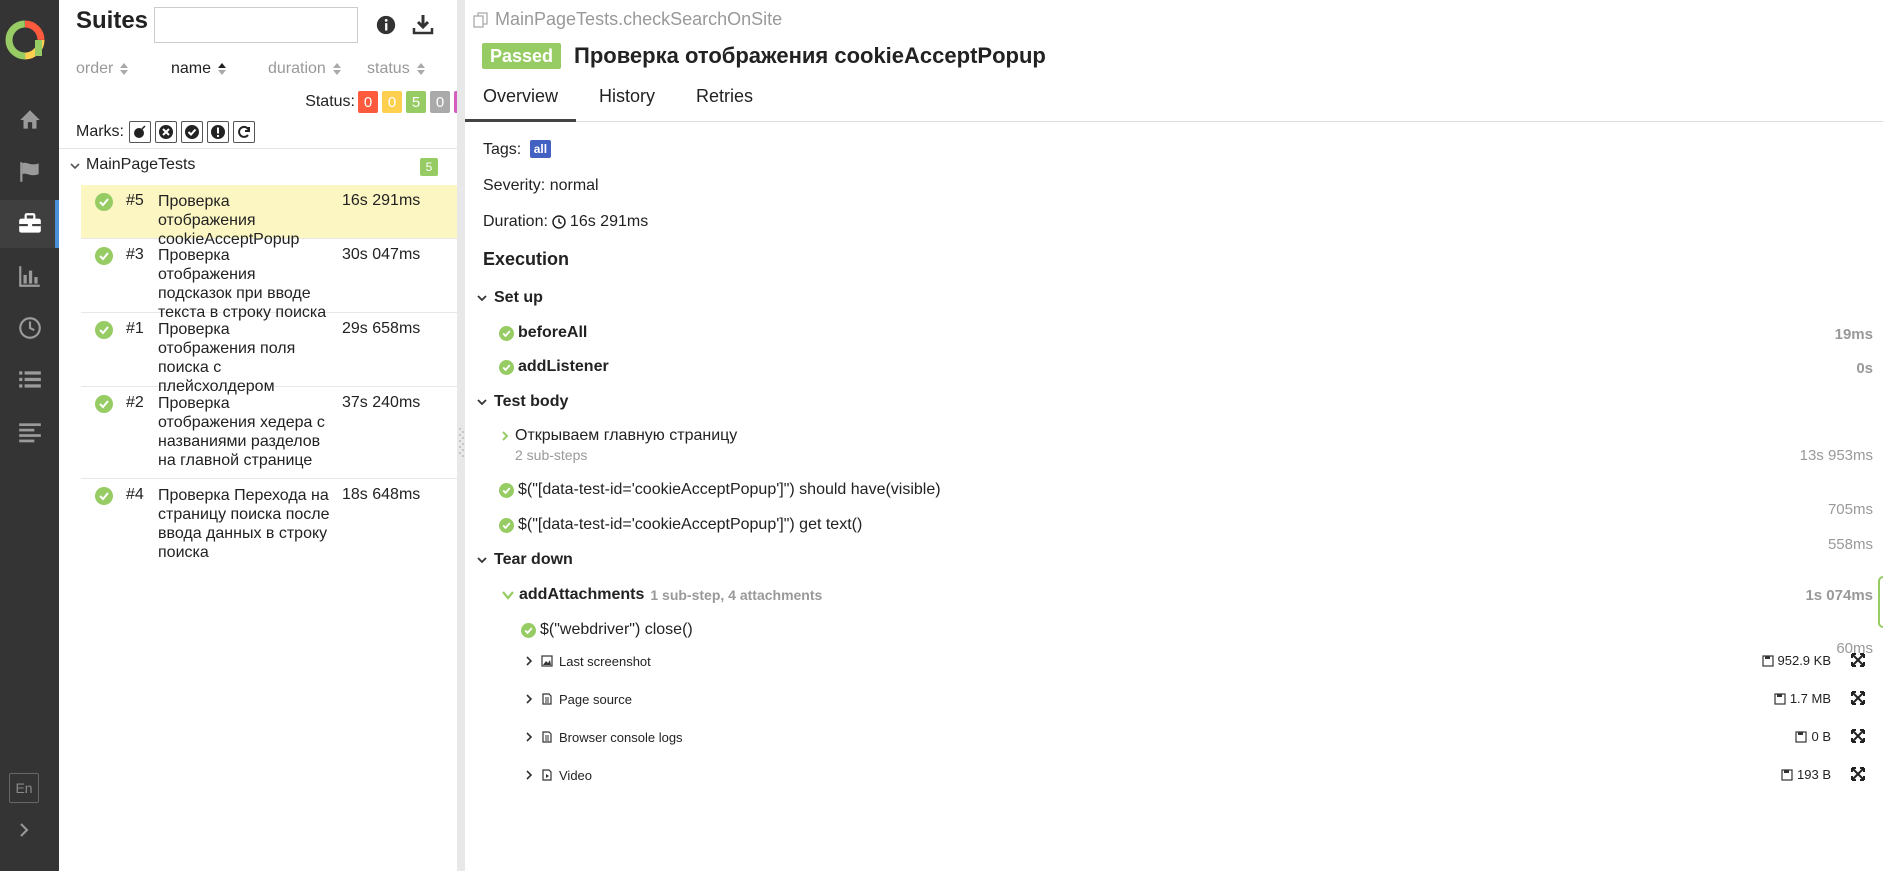 The height and width of the screenshot is (871, 1883). What do you see at coordinates (1194, 775) in the screenshot?
I see `attachment-row: Video 193 B` at bounding box center [1194, 775].